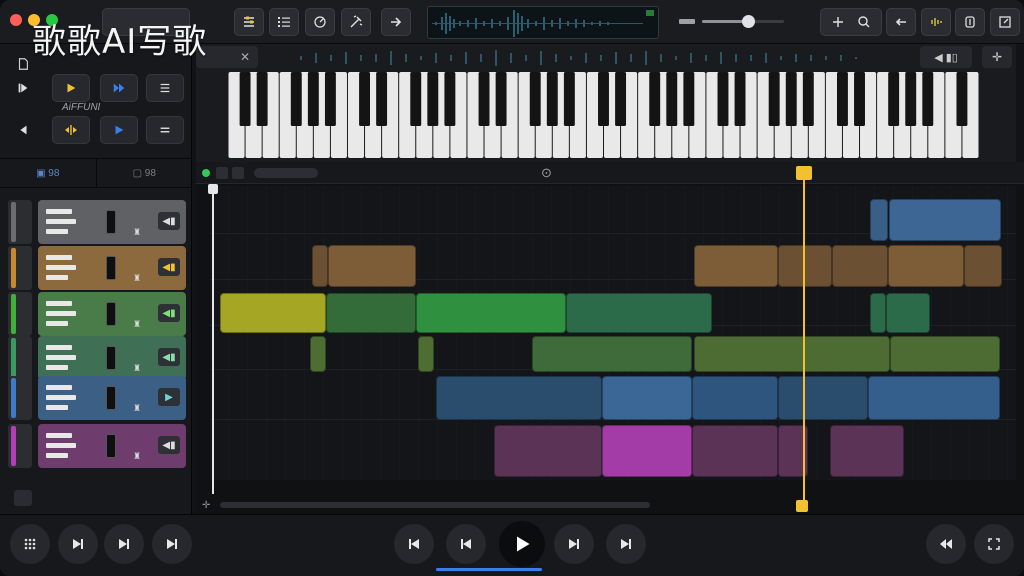 The height and width of the screenshot is (576, 1024). Describe the element at coordinates (610, 173) in the screenshot. I see `timeline-ruler: ⊙` at that location.